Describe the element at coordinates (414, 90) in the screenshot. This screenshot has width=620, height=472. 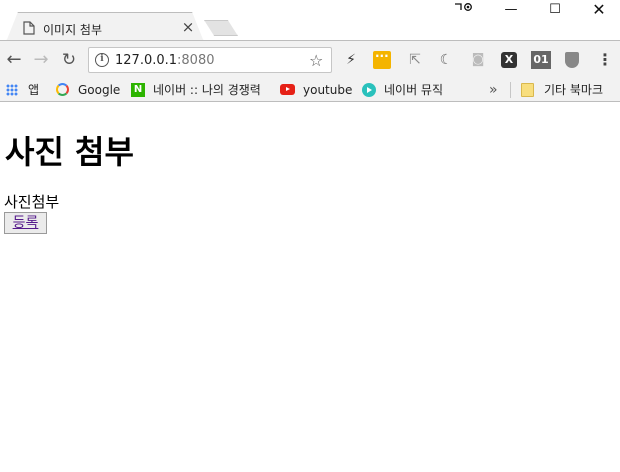
I see `bookmark-label: 네이버 뮤직` at that location.